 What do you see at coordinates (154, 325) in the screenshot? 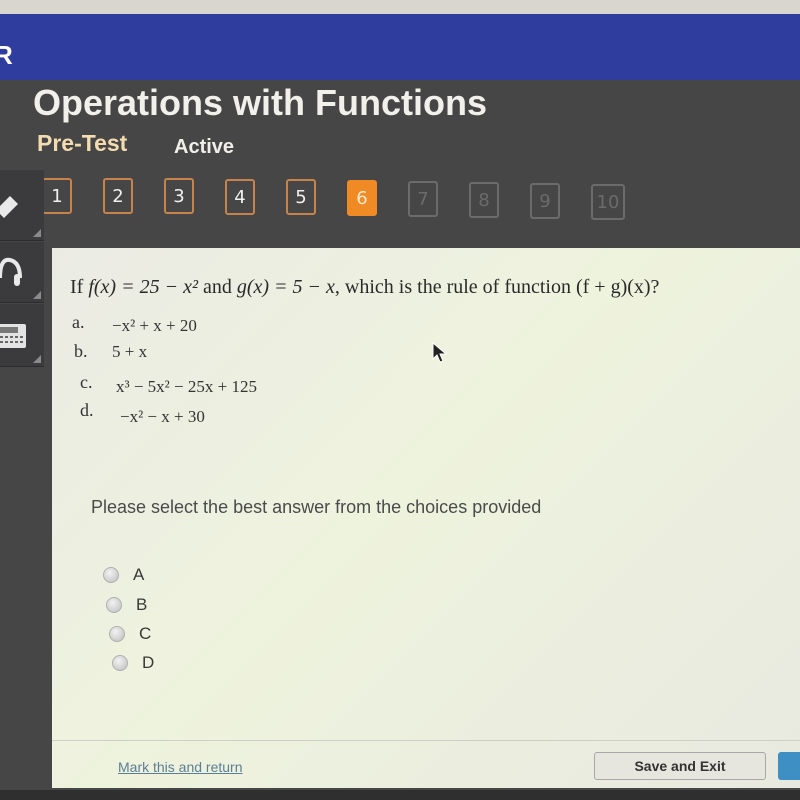
I see `choice-a-expression: −x² + x + 20` at bounding box center [154, 325].